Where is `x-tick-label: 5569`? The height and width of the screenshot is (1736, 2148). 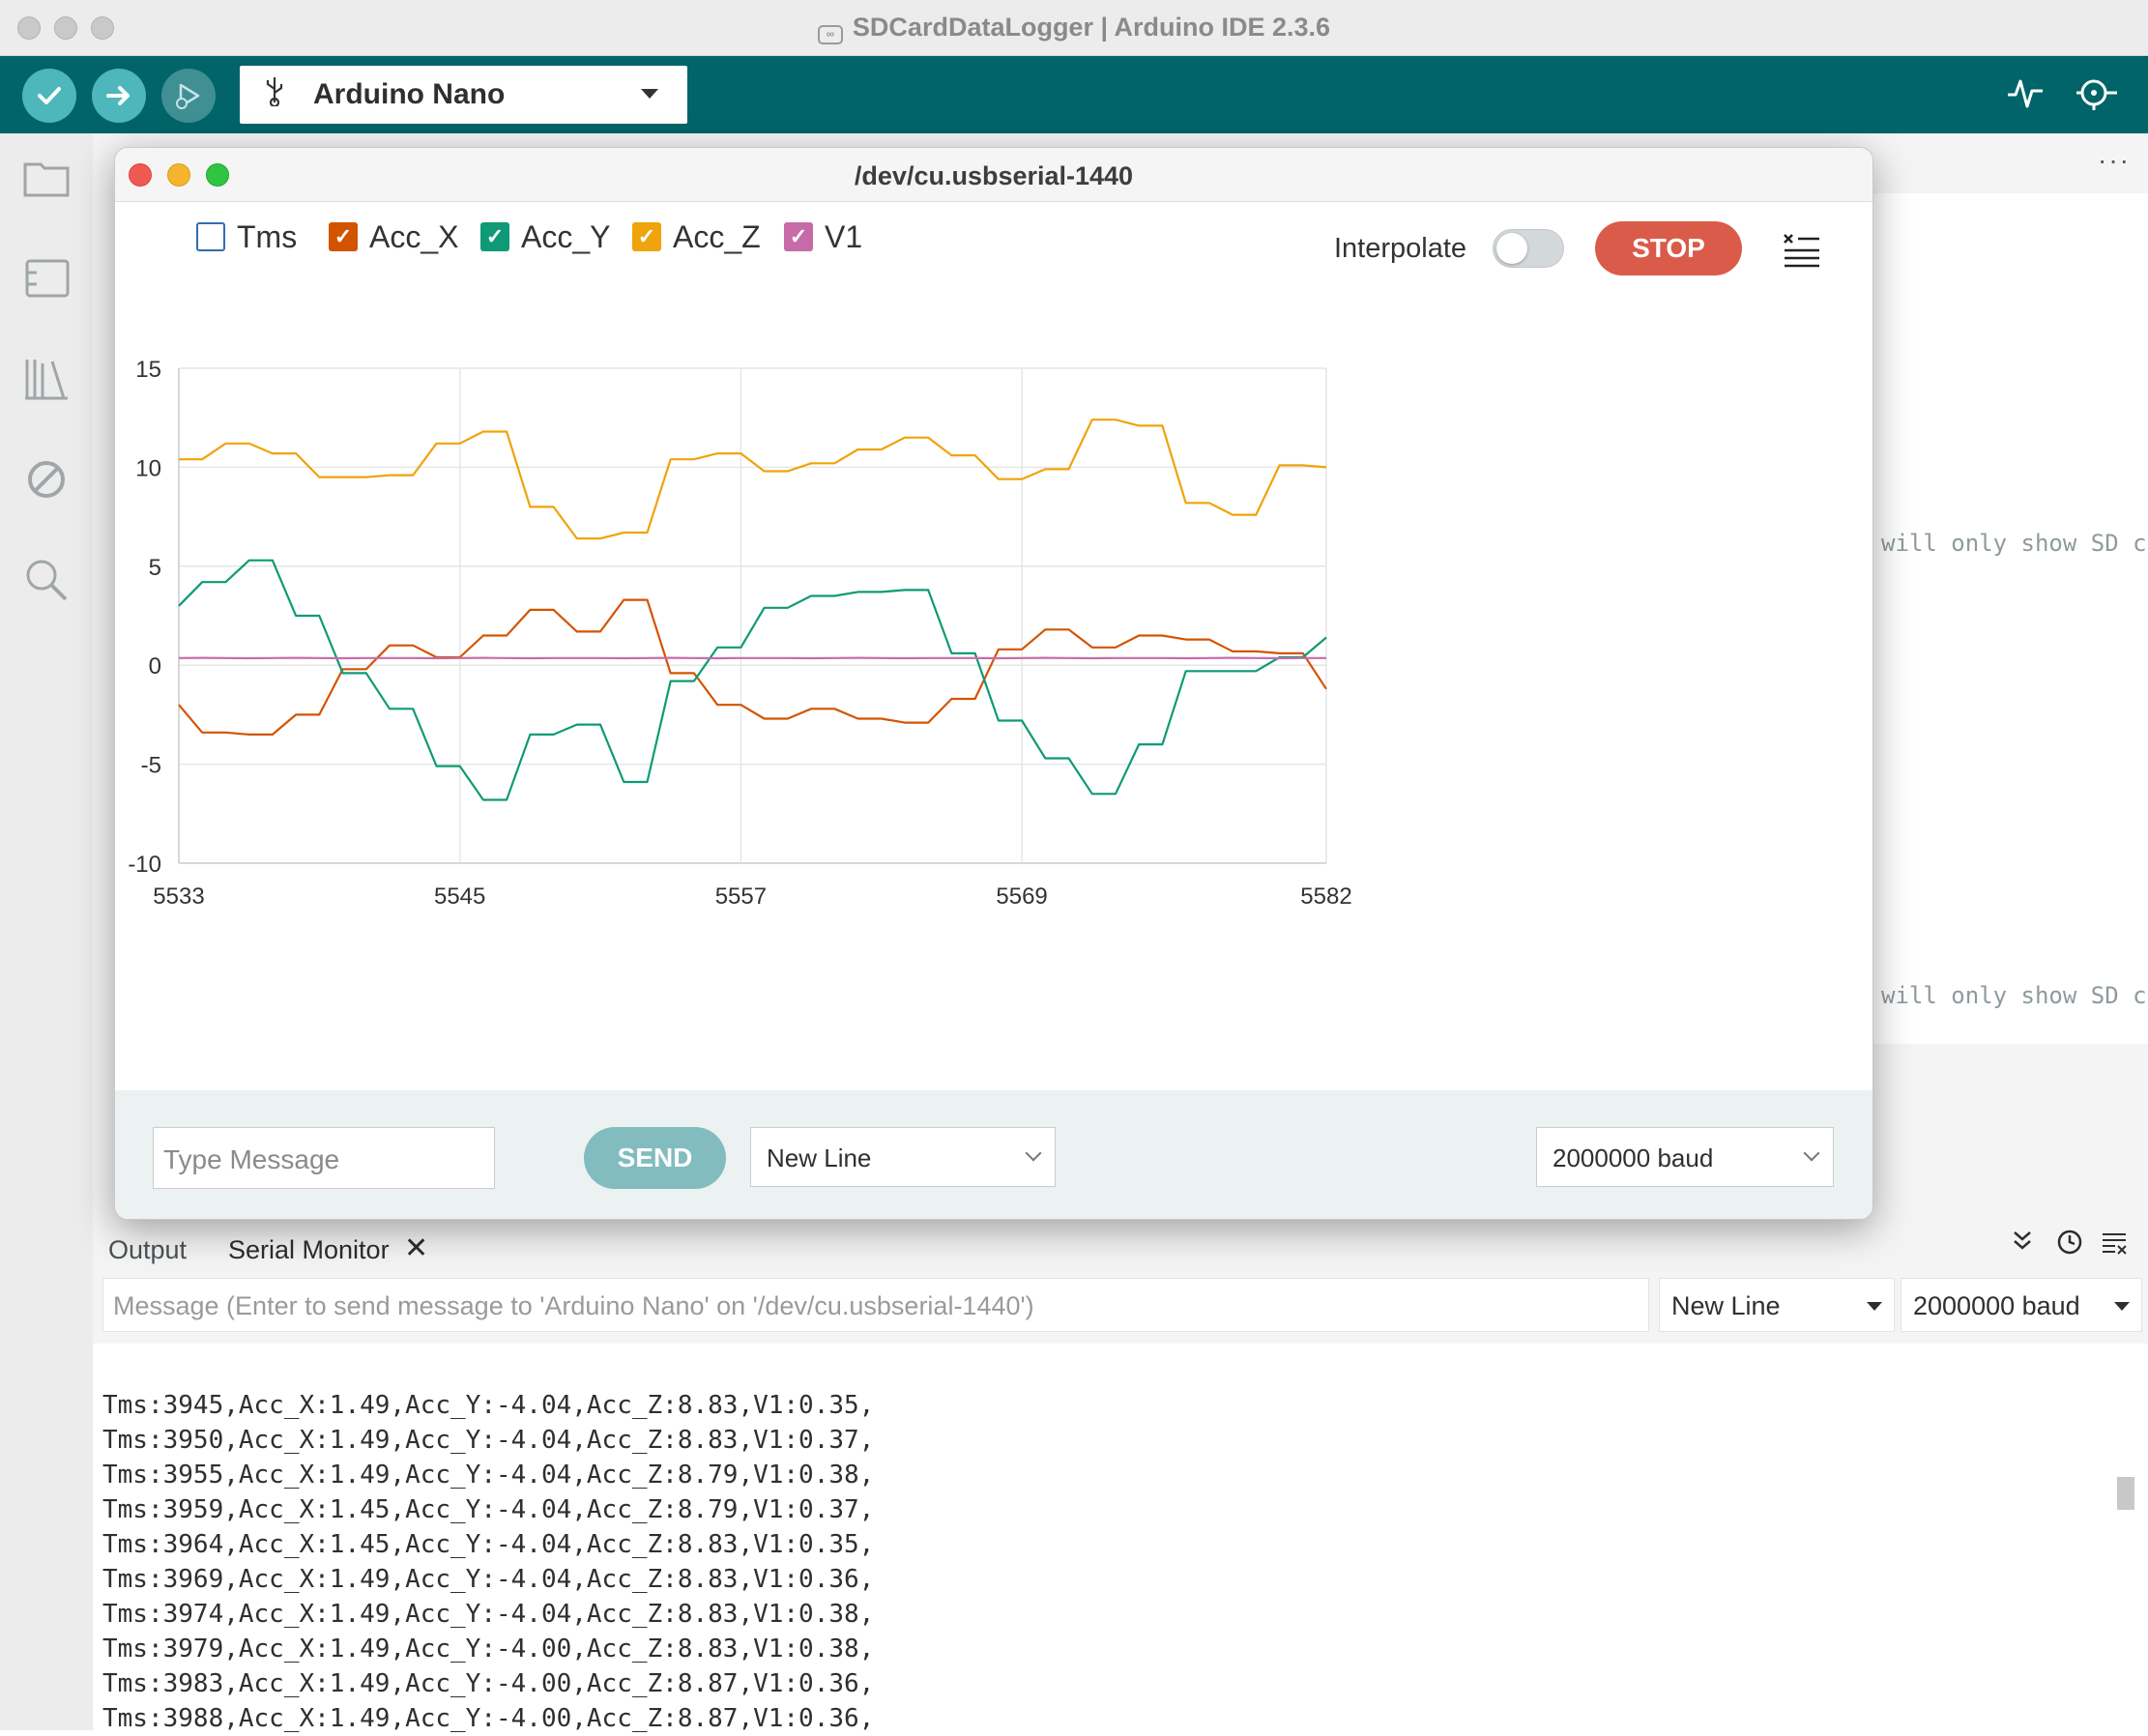 x-tick-label: 5569 is located at coordinates (1021, 896).